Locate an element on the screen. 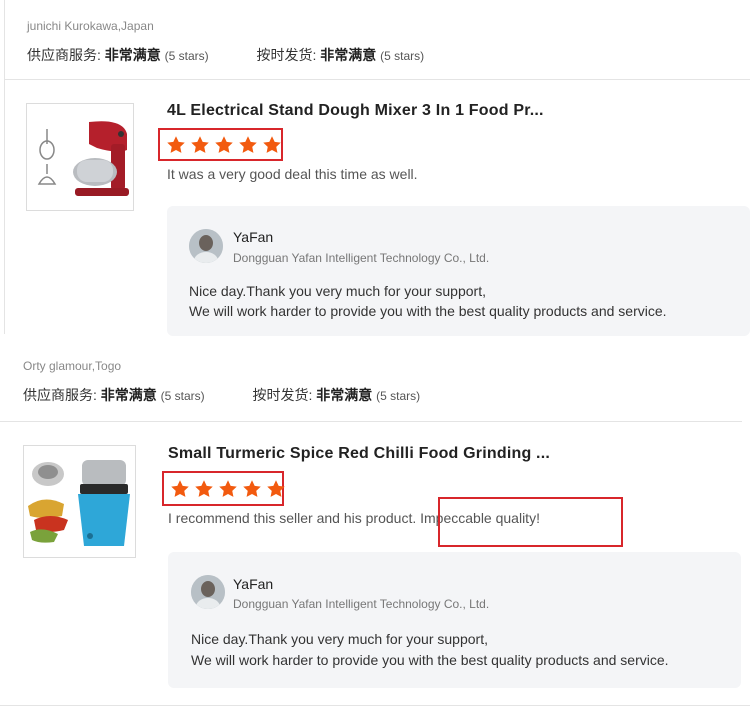  spice-grinder-image is located at coordinates (79, 503).